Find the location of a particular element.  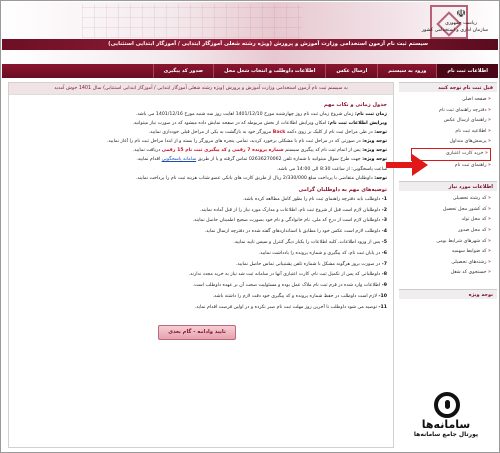

file-number-highlight: شماره پرونده 7 رقمی is located at coordinates (257, 151).